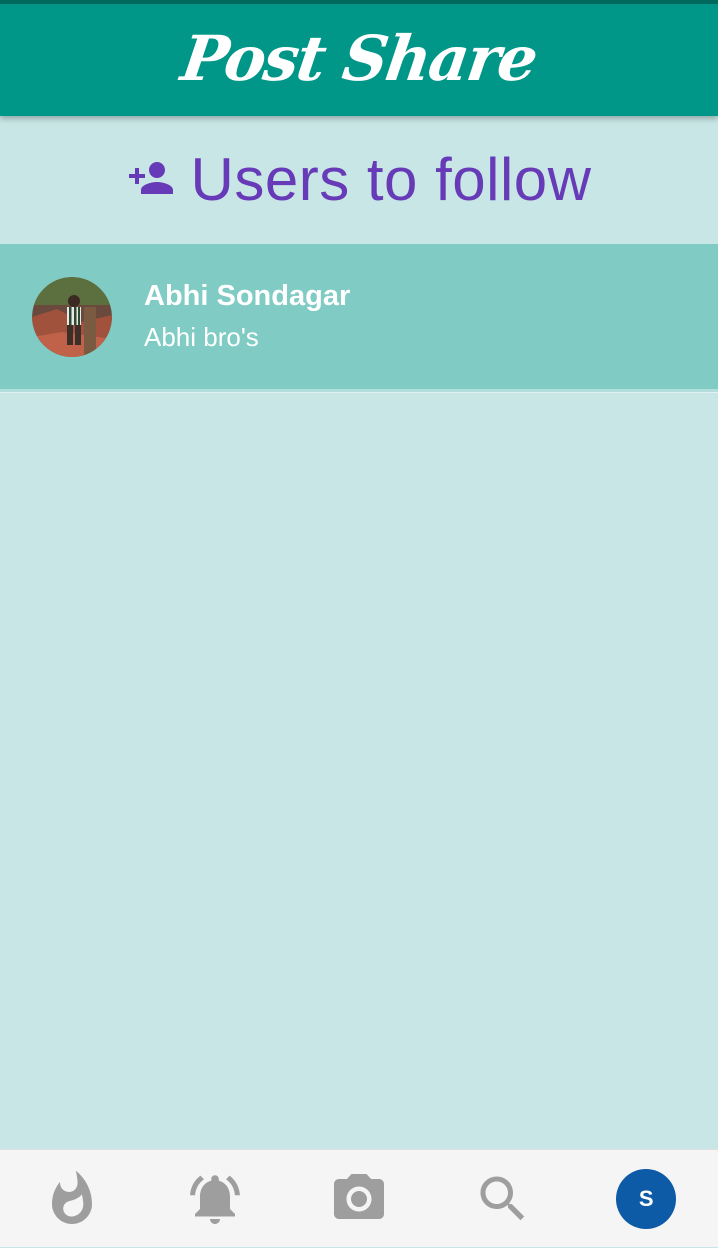 Image resolution: width=718 pixels, height=1248 pixels. Describe the element at coordinates (150, 178) in the screenshot. I see `person-add-icon` at that location.